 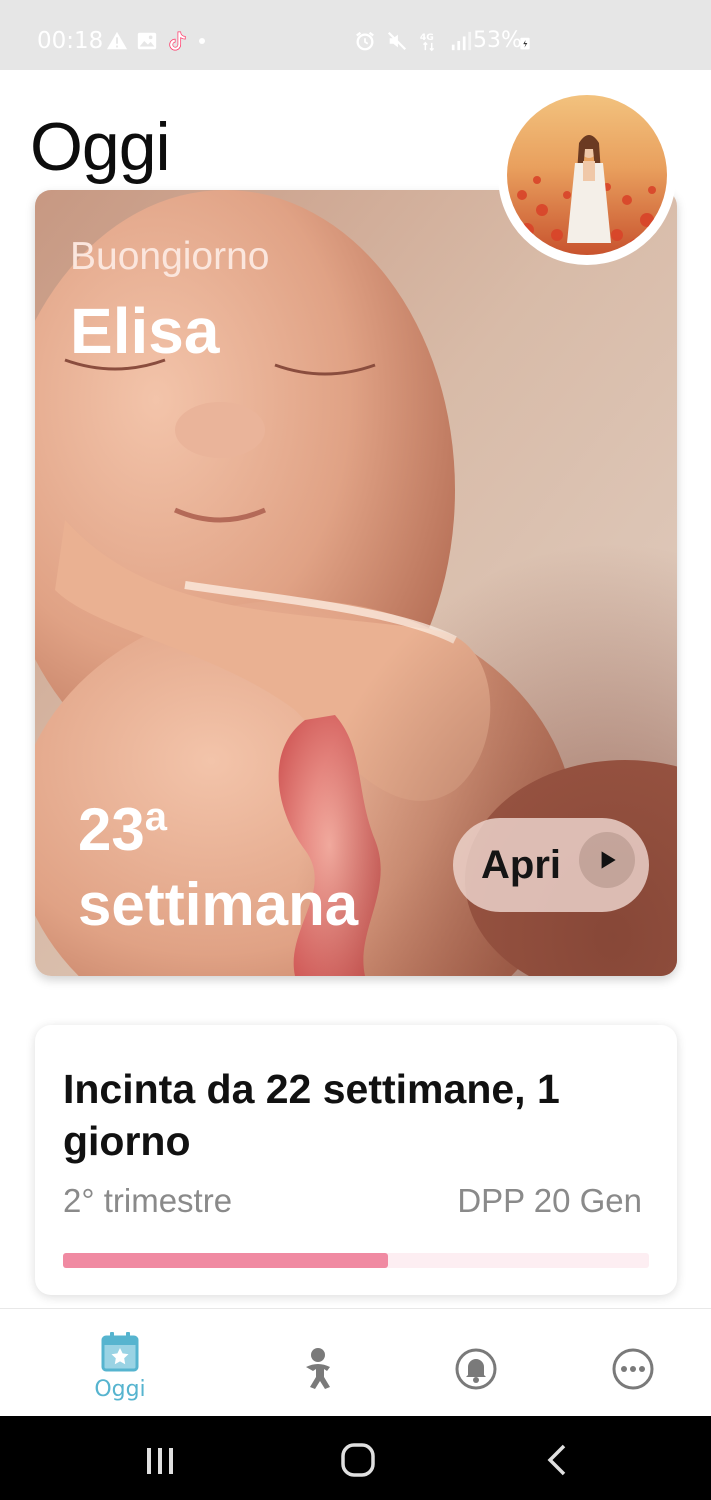 What do you see at coordinates (111, 829) in the screenshot?
I see `week-number-value: 23` at bounding box center [111, 829].